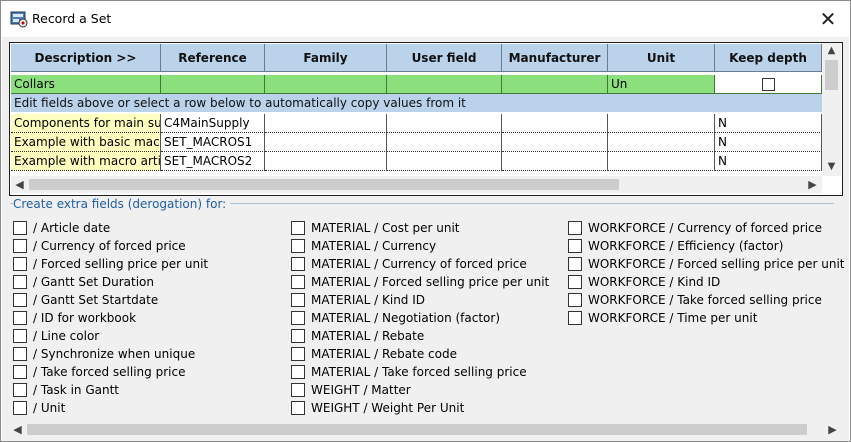 This screenshot has width=851, height=442. I want to click on scroll-right-icon: ▶, so click(812, 184).